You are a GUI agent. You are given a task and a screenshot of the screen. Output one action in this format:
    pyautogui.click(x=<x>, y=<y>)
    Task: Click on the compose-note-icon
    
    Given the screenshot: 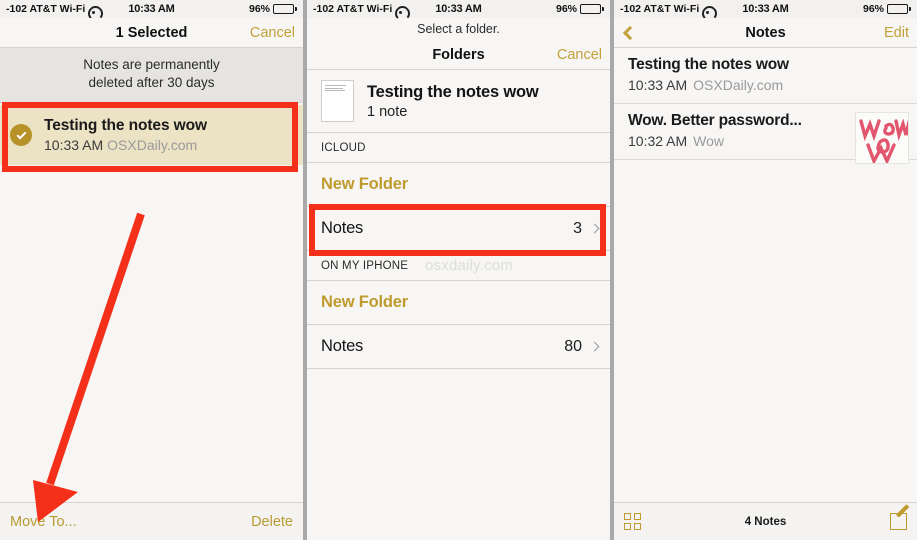 What is the action you would take?
    pyautogui.click(x=898, y=521)
    